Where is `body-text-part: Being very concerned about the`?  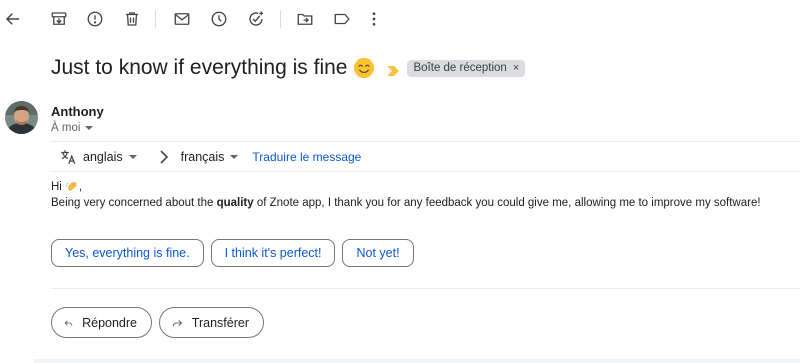
body-text-part: Being very concerned about the is located at coordinates (134, 203).